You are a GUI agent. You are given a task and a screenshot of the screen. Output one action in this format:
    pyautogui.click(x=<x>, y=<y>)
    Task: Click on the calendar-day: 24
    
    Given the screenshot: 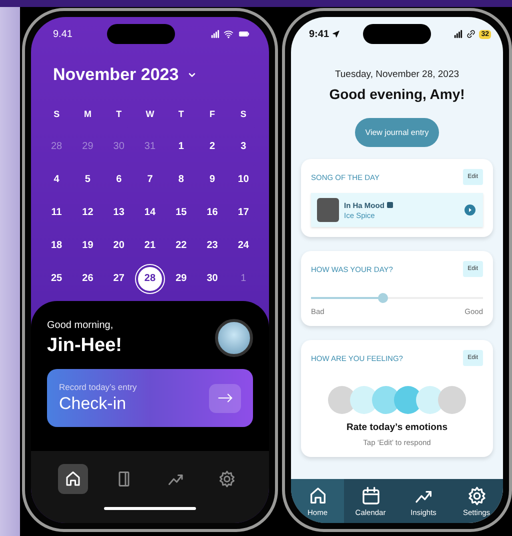 What is the action you would take?
    pyautogui.click(x=243, y=246)
    